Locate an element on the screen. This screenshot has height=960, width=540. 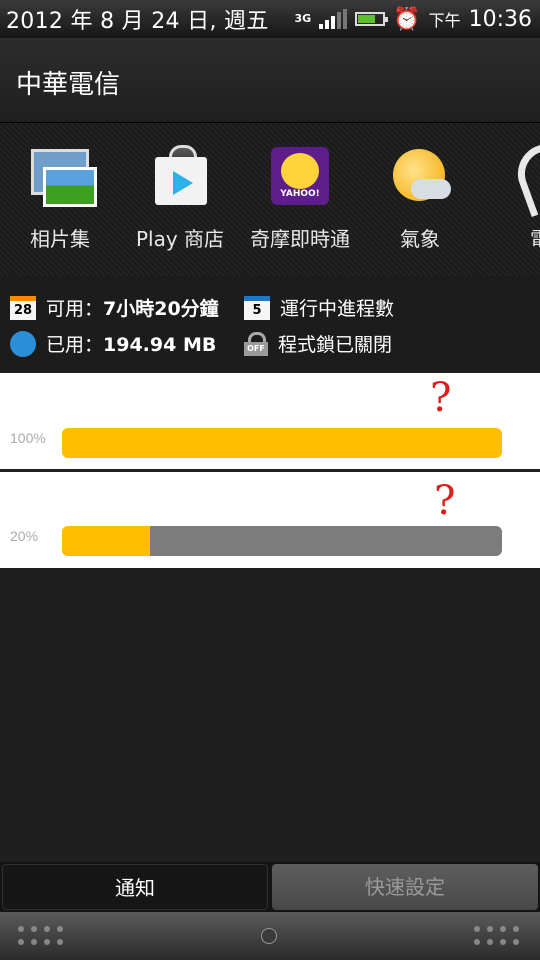
weather-icon is located at coordinates (420, 176).